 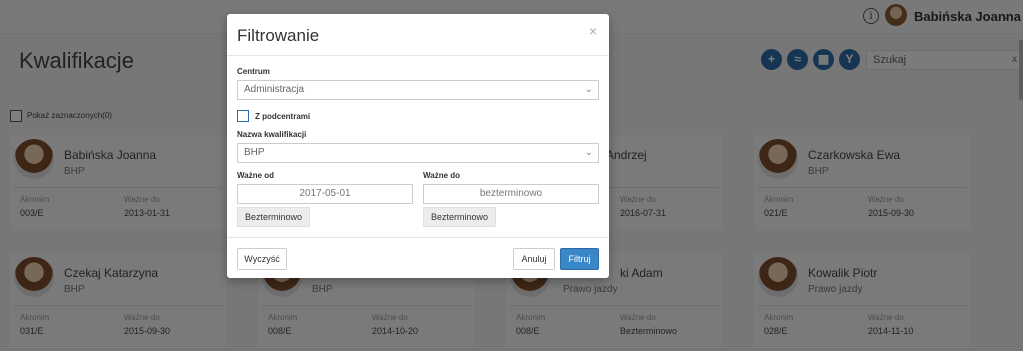 What do you see at coordinates (253, 71) in the screenshot?
I see `centrum-label: Centrum` at bounding box center [253, 71].